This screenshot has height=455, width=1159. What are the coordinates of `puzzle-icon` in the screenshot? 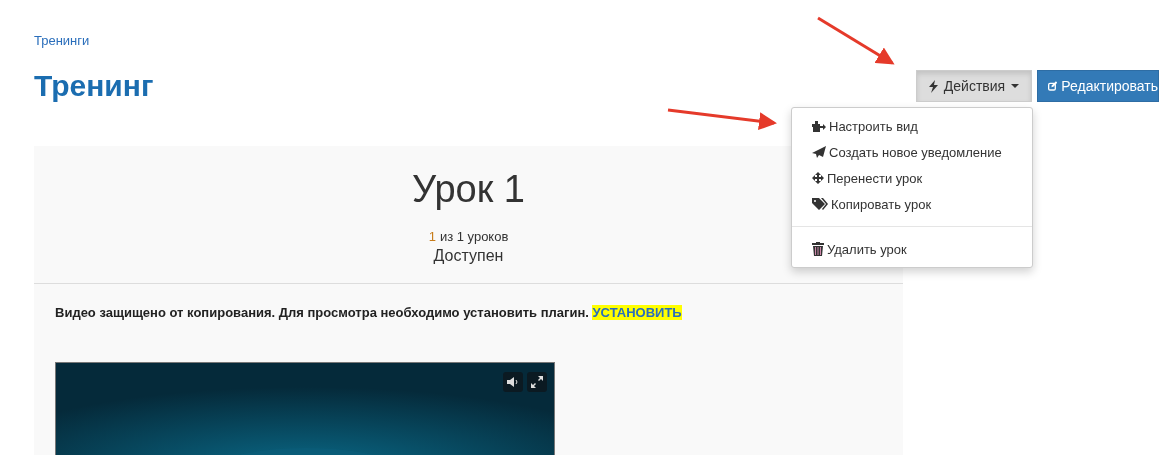 It's located at (819, 126).